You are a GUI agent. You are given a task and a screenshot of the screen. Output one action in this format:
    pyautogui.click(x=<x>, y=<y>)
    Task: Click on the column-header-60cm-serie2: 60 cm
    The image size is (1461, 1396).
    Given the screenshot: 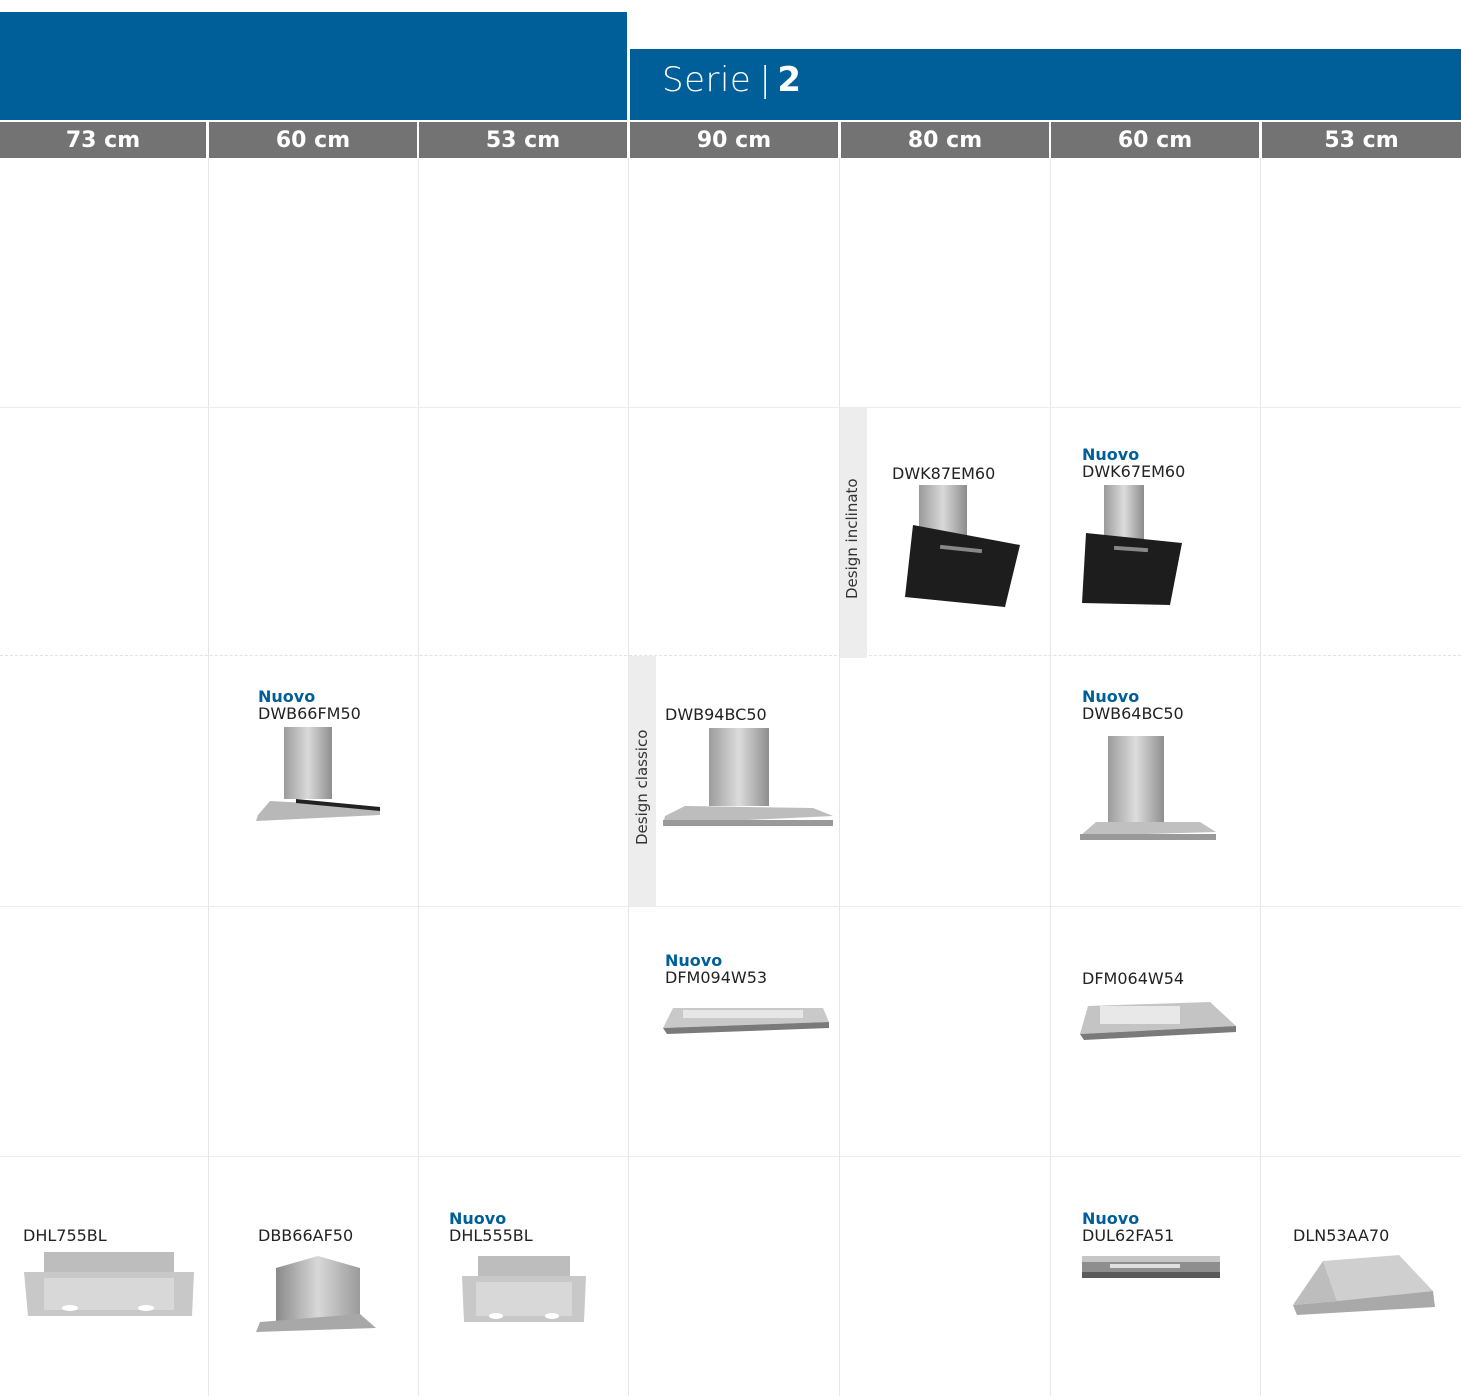 What is the action you would take?
    pyautogui.click(x=1155, y=140)
    